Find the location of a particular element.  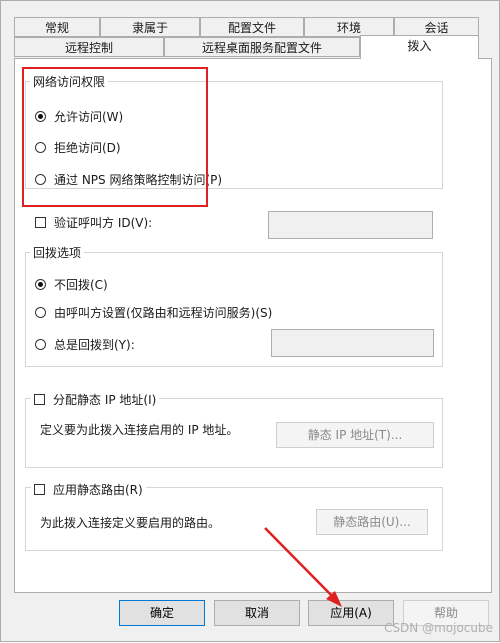

callback-number-input is located at coordinates (352, 343).